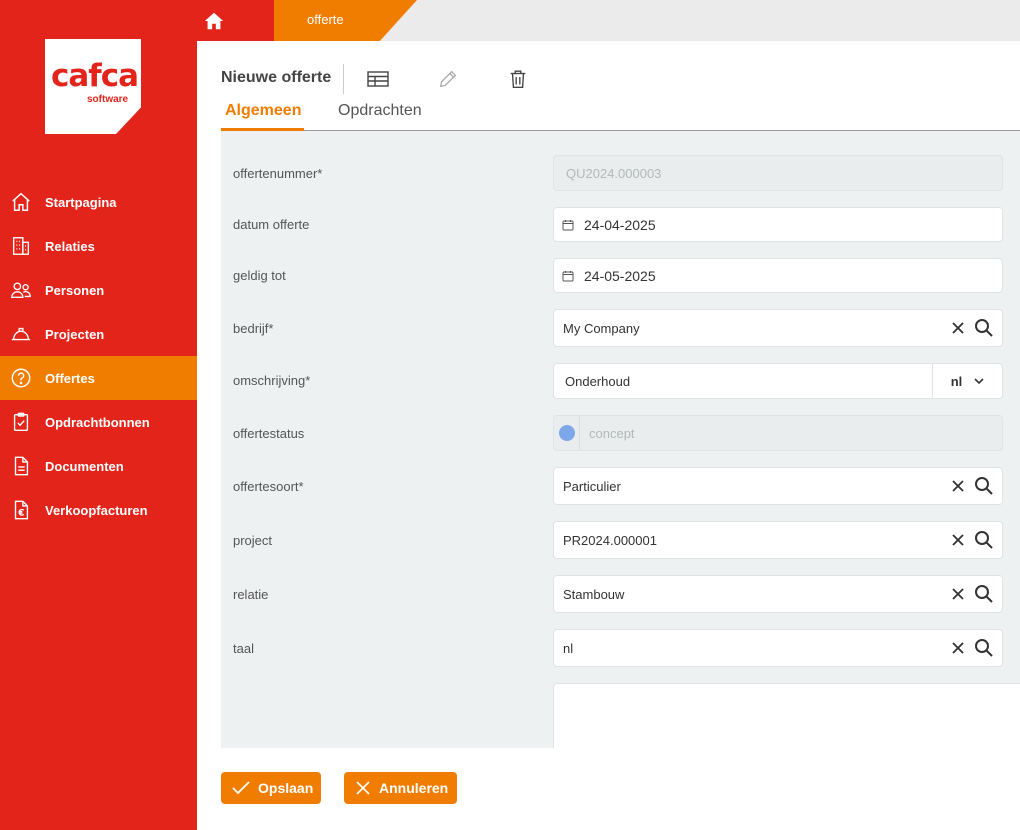 The image size is (1020, 830). I want to click on save-button: Opslaan, so click(271, 788).